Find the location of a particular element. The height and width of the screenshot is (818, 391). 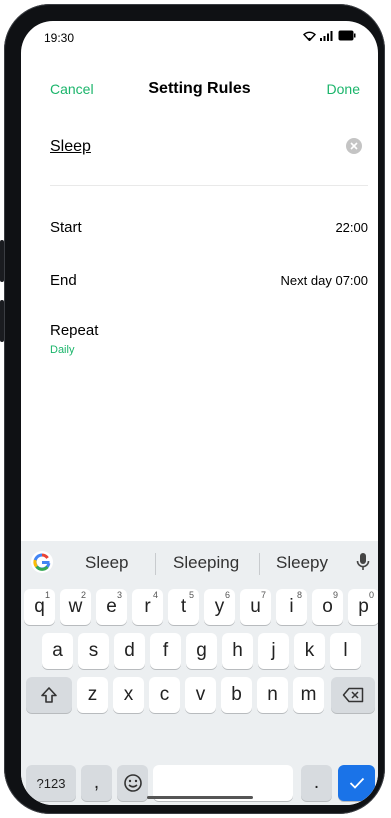

key-label: t is located at coordinates (183, 606).